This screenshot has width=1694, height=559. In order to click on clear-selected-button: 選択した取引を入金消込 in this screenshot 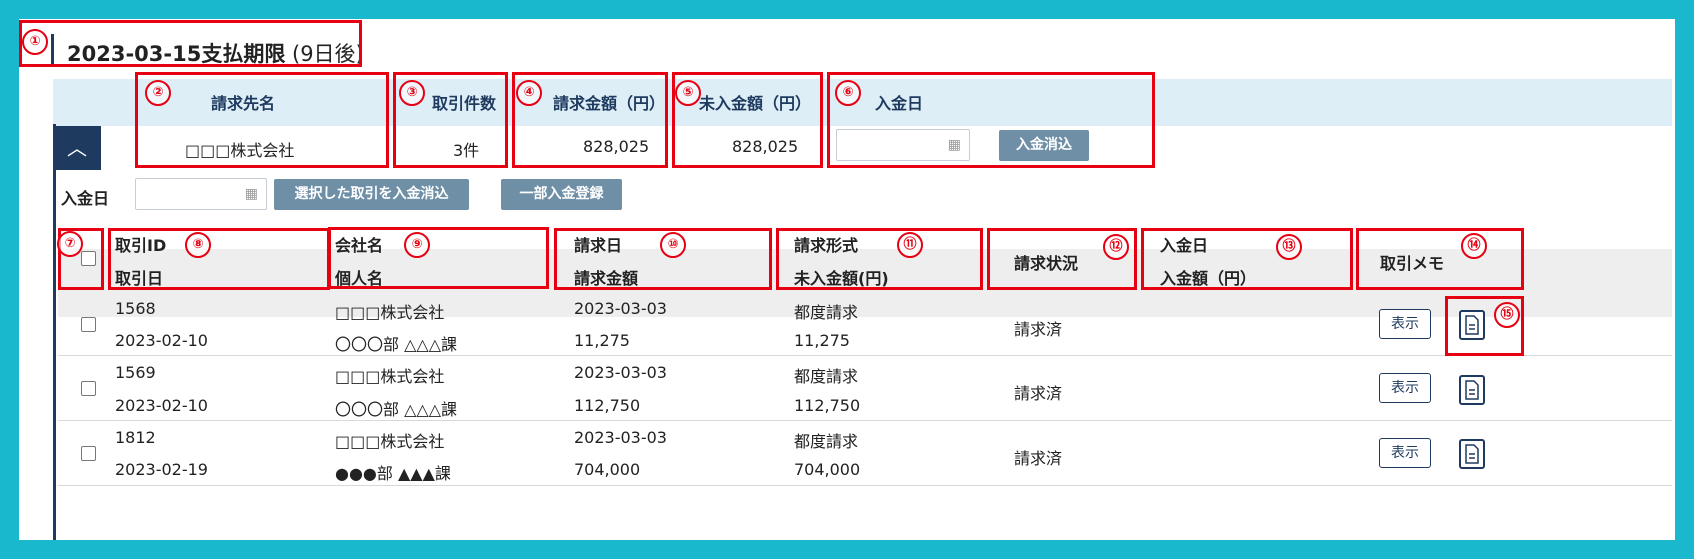, I will do `click(371, 194)`.